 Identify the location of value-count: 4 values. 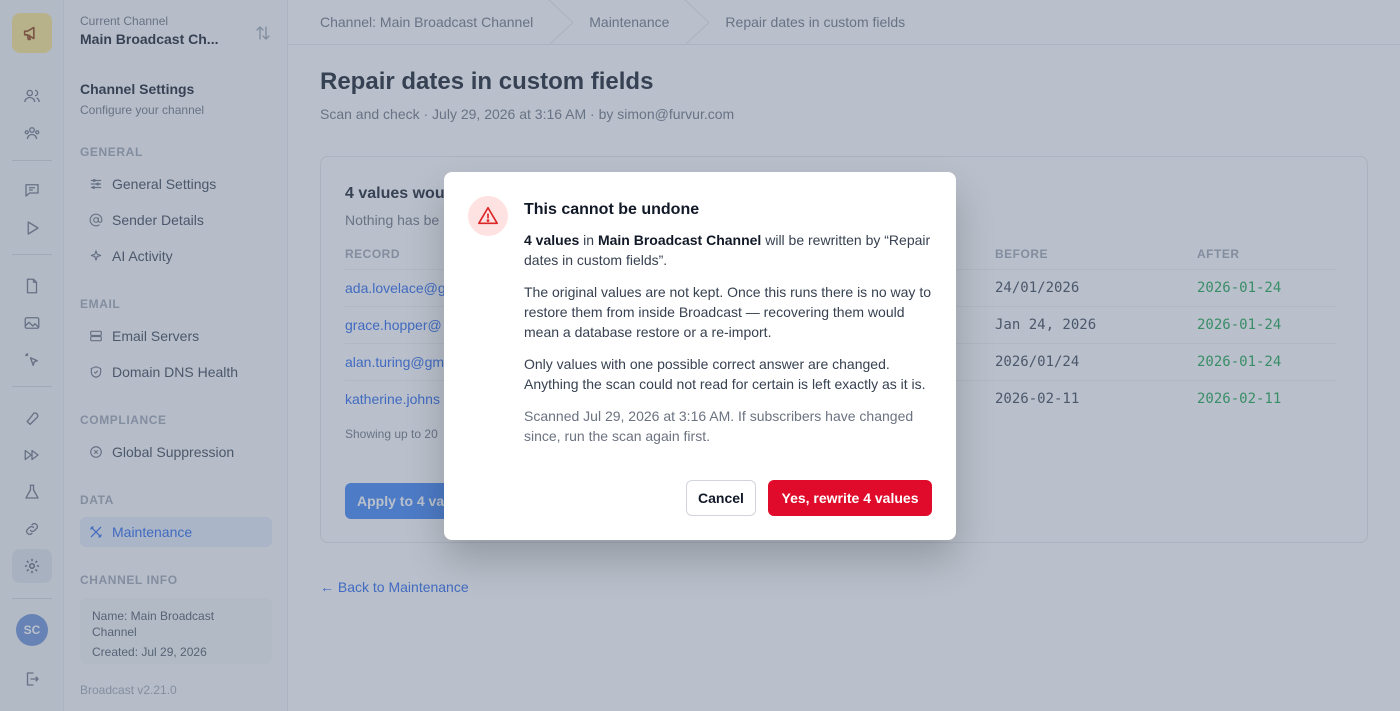
(552, 240).